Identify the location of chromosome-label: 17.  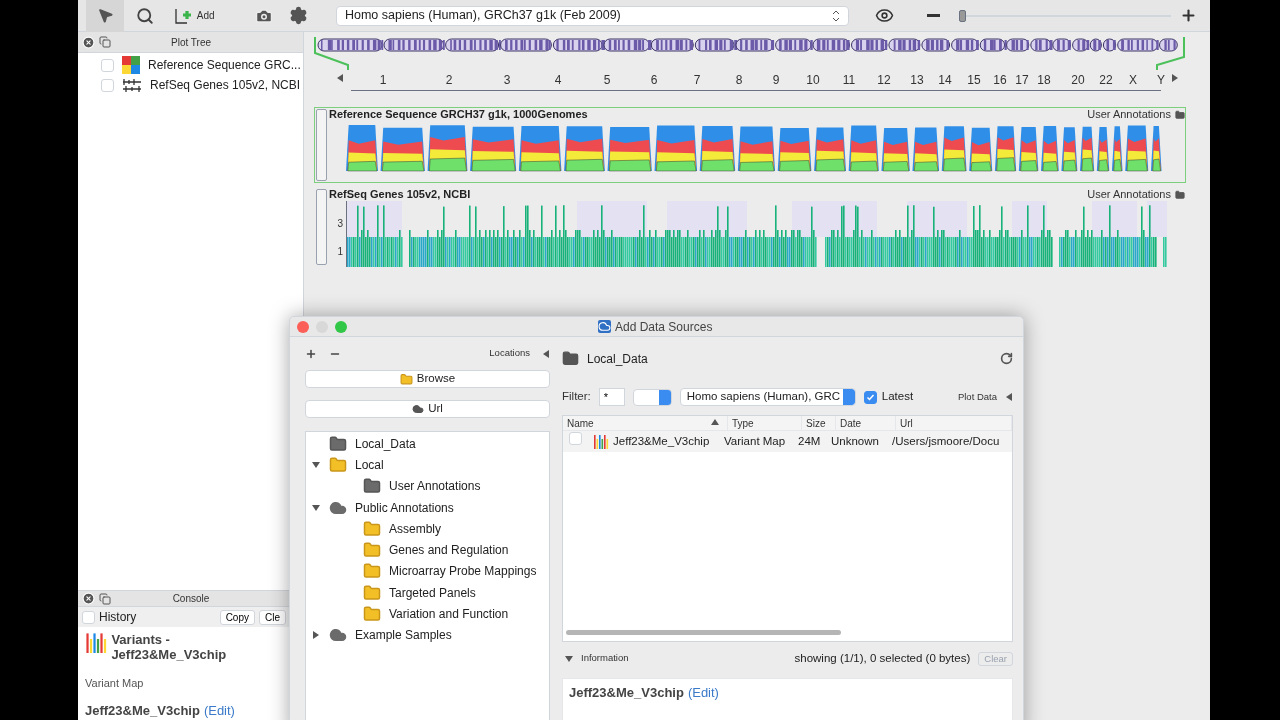
(1022, 80).